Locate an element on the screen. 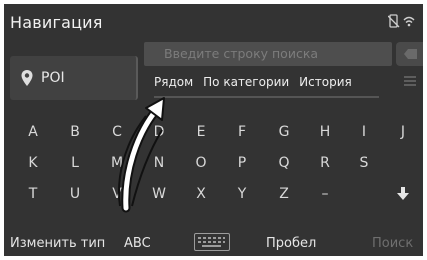  status-icons is located at coordinates (401, 21).